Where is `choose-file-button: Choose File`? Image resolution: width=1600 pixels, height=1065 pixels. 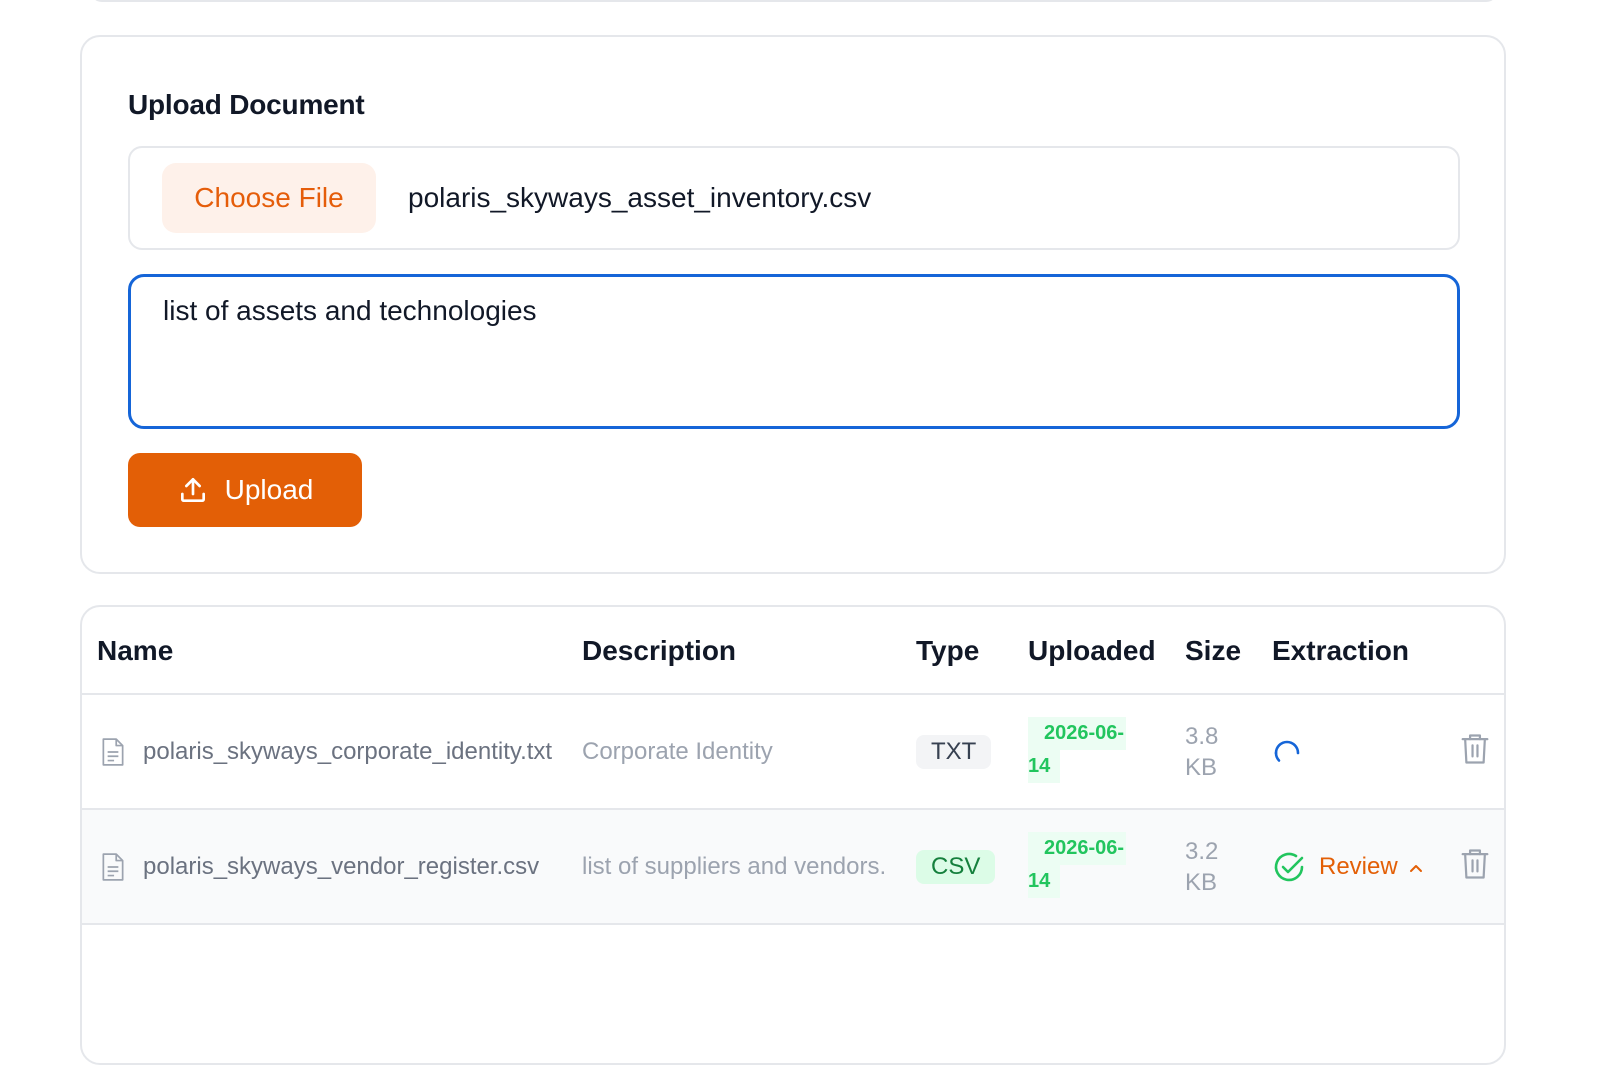
choose-file-button: Choose File is located at coordinates (269, 198).